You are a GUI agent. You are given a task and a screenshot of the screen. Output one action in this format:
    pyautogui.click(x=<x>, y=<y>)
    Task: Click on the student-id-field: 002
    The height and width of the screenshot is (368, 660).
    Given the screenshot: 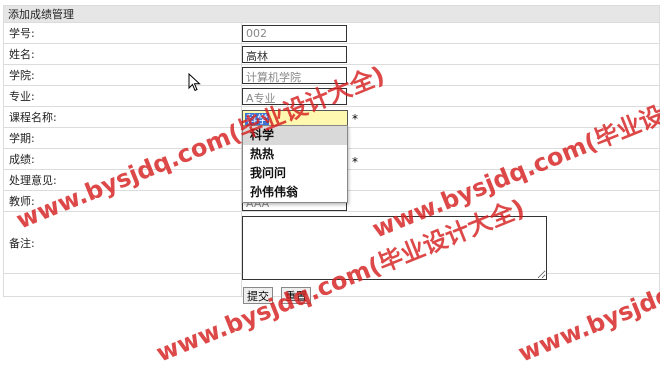 What is the action you would take?
    pyautogui.click(x=294, y=33)
    